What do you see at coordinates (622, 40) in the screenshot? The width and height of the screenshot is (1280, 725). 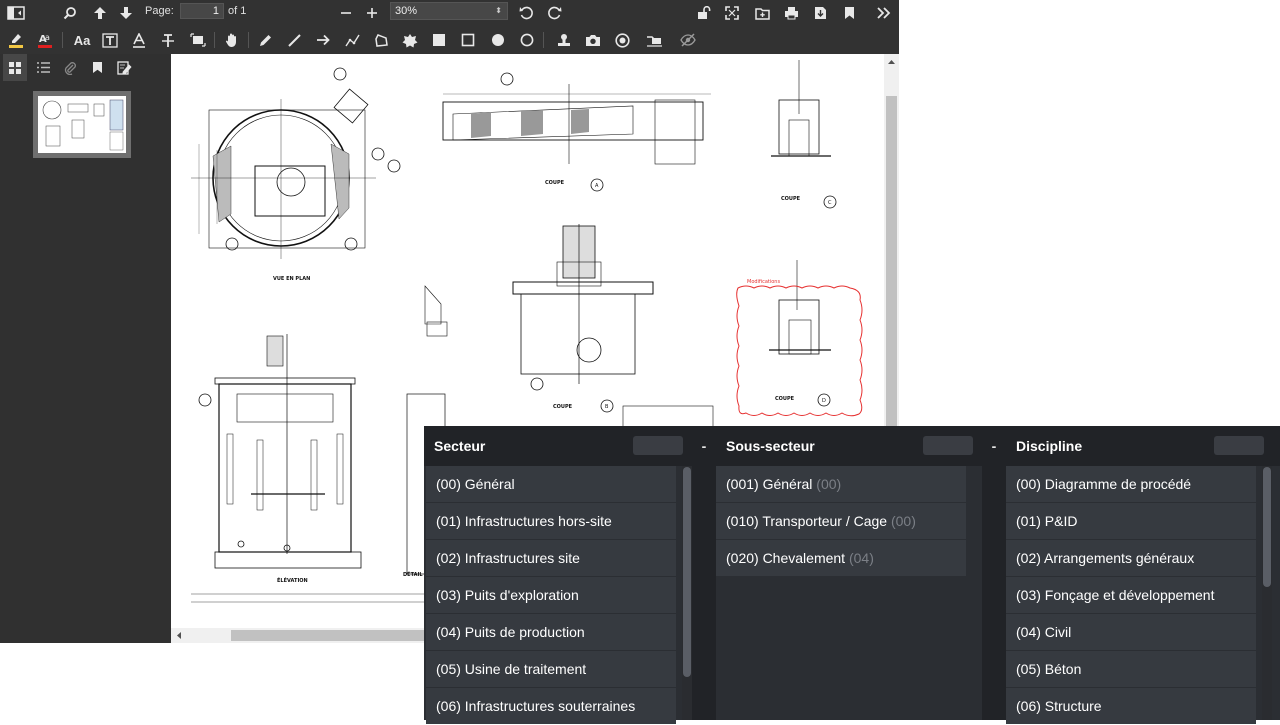 I see `seal-icon` at bounding box center [622, 40].